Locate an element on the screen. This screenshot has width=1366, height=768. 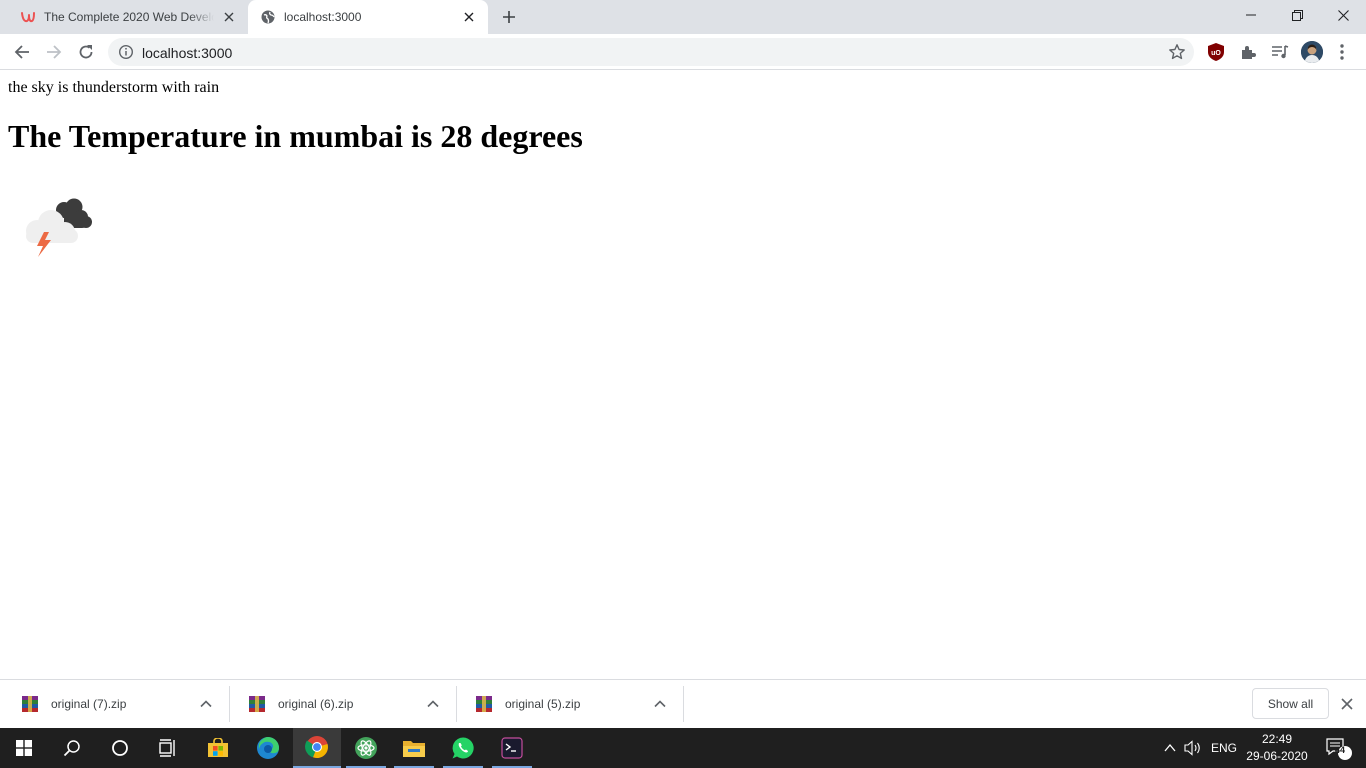
tab-udemy: The Complete 2020 Web Developer is located at coordinates (124, 17).